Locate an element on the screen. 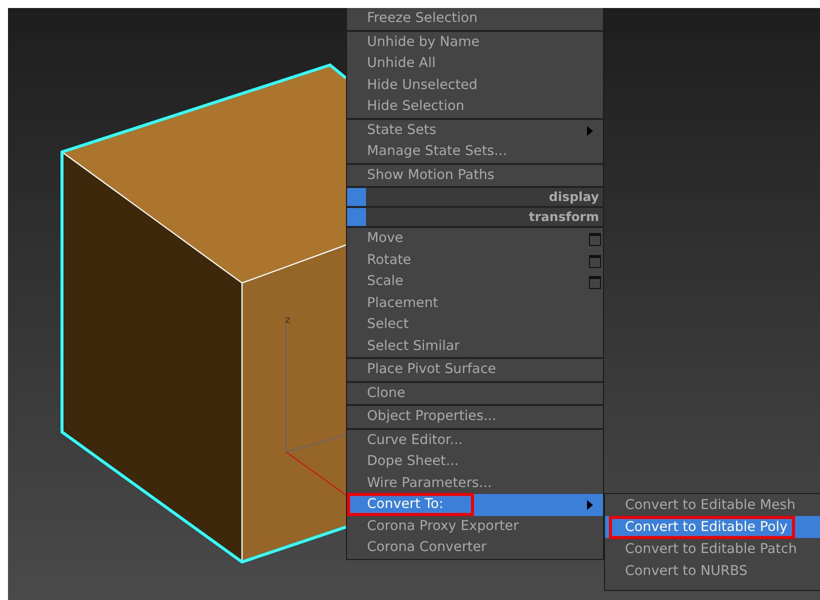 This screenshot has height=600, width=820. menu-item: Convert To: is located at coordinates (475, 505).